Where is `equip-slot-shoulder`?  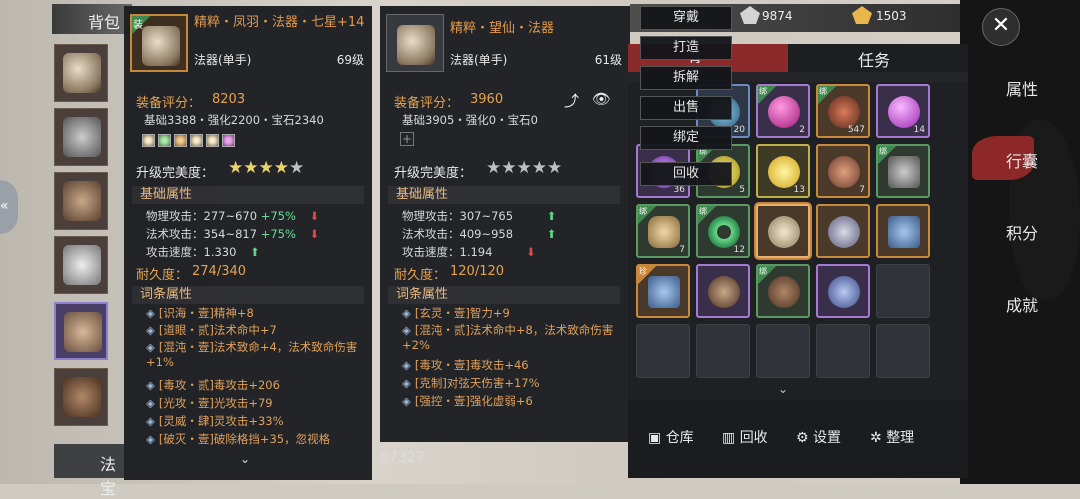 equip-slot-shoulder is located at coordinates (81, 201).